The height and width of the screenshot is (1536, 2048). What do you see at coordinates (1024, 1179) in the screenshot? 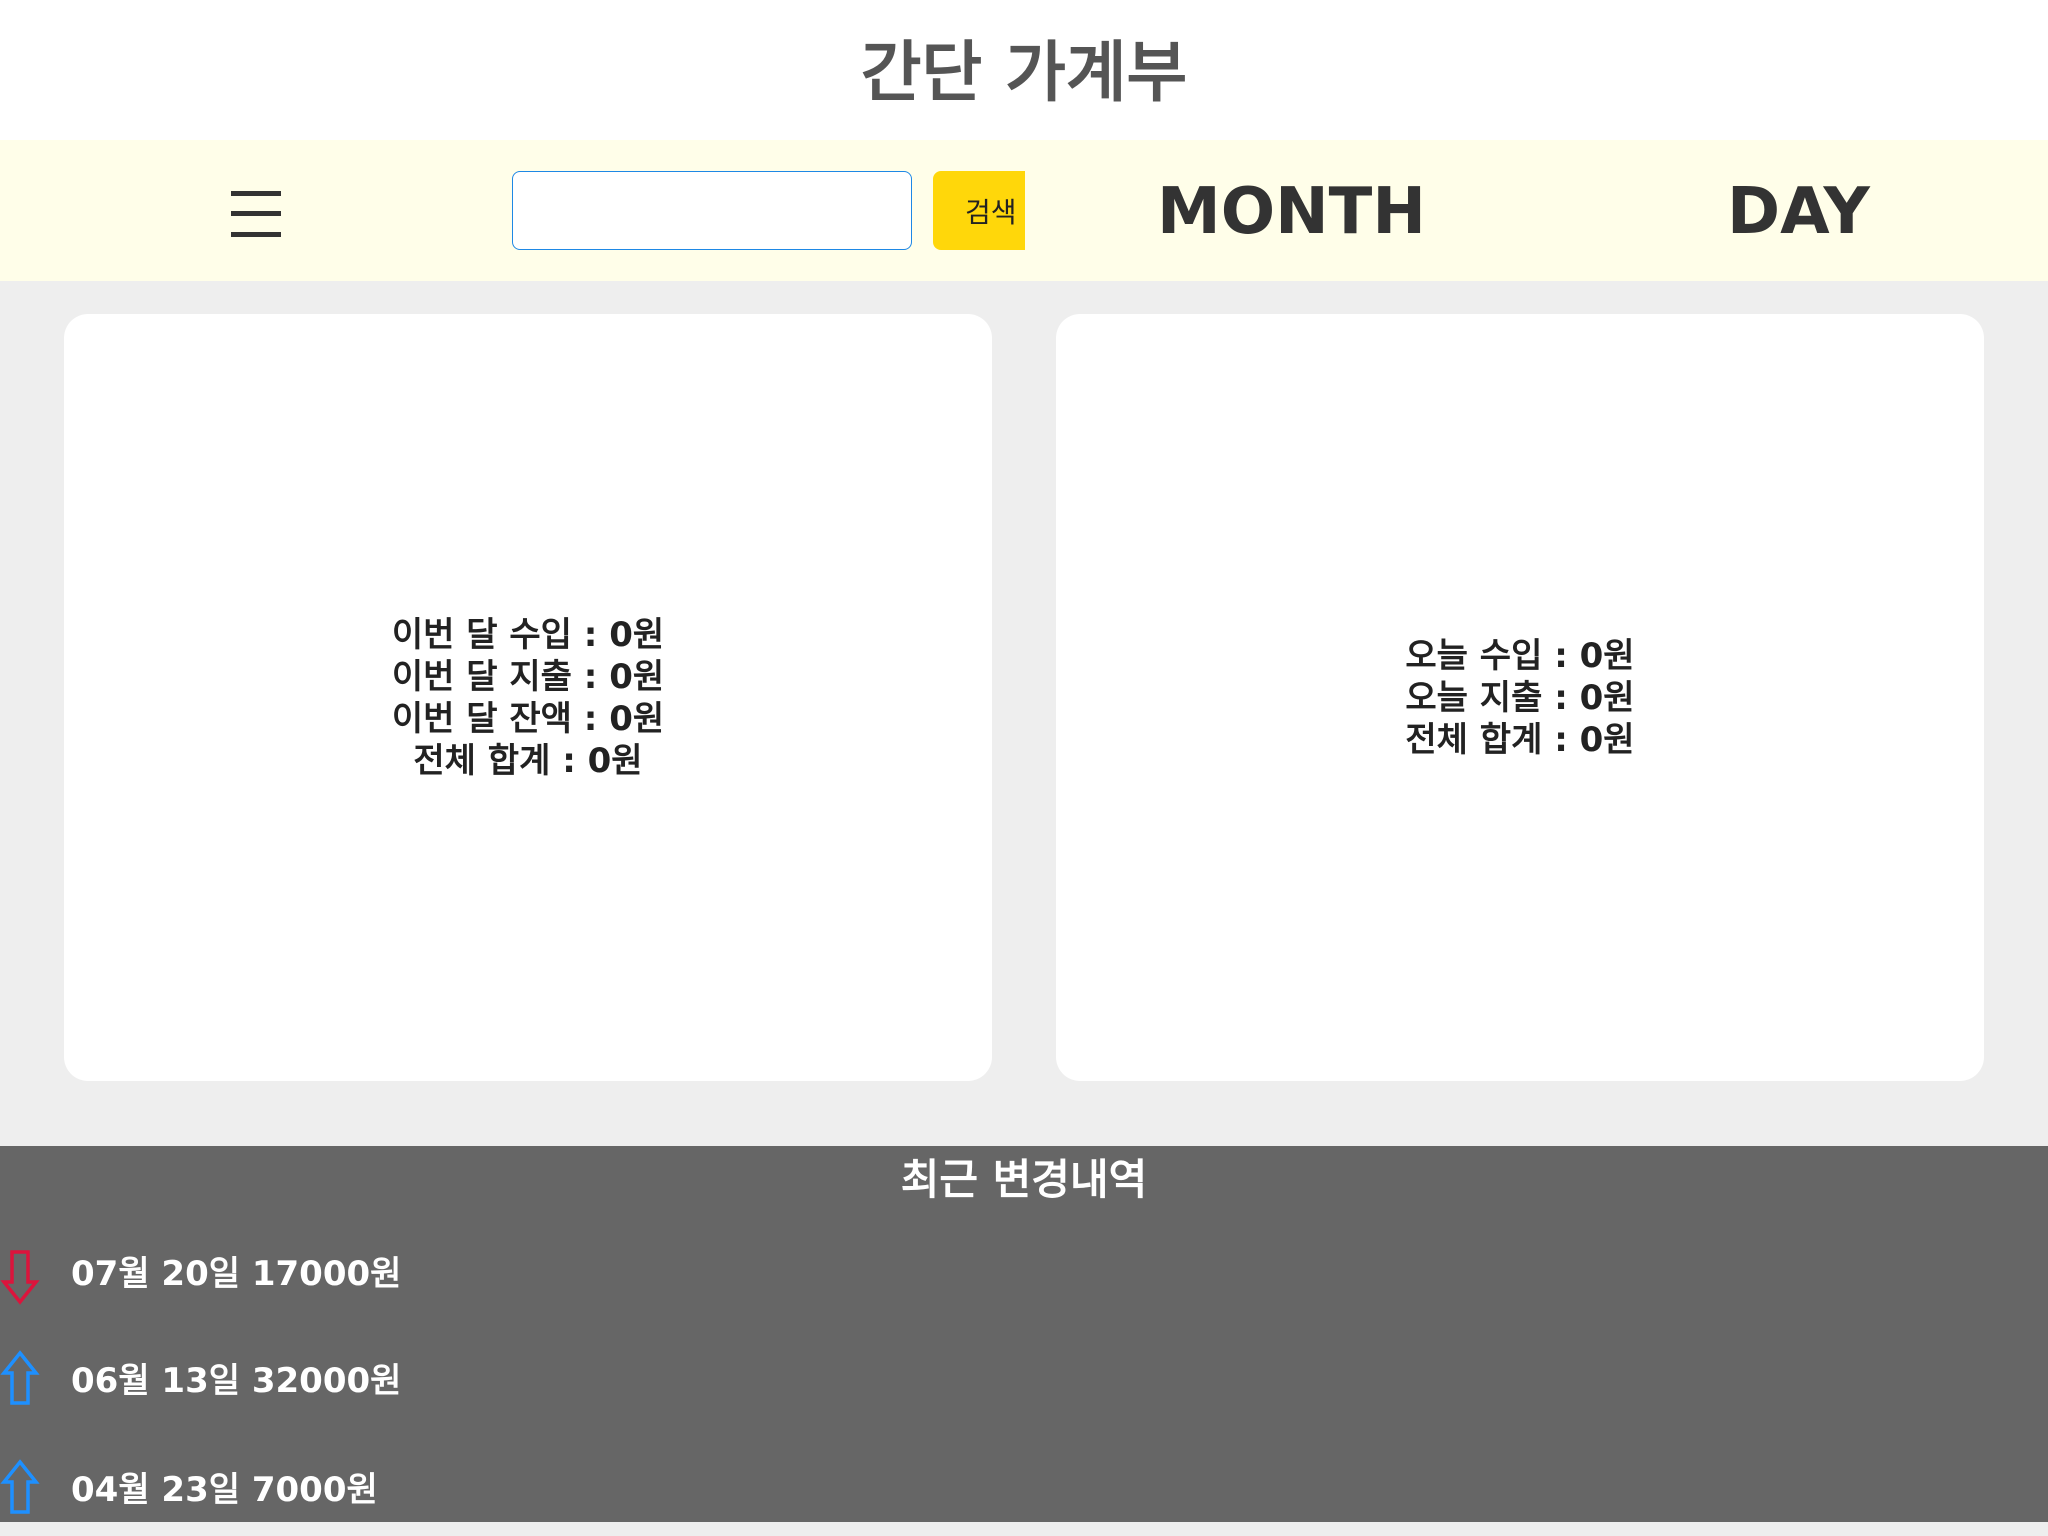
I see `history-title: 최근 변경내역` at bounding box center [1024, 1179].